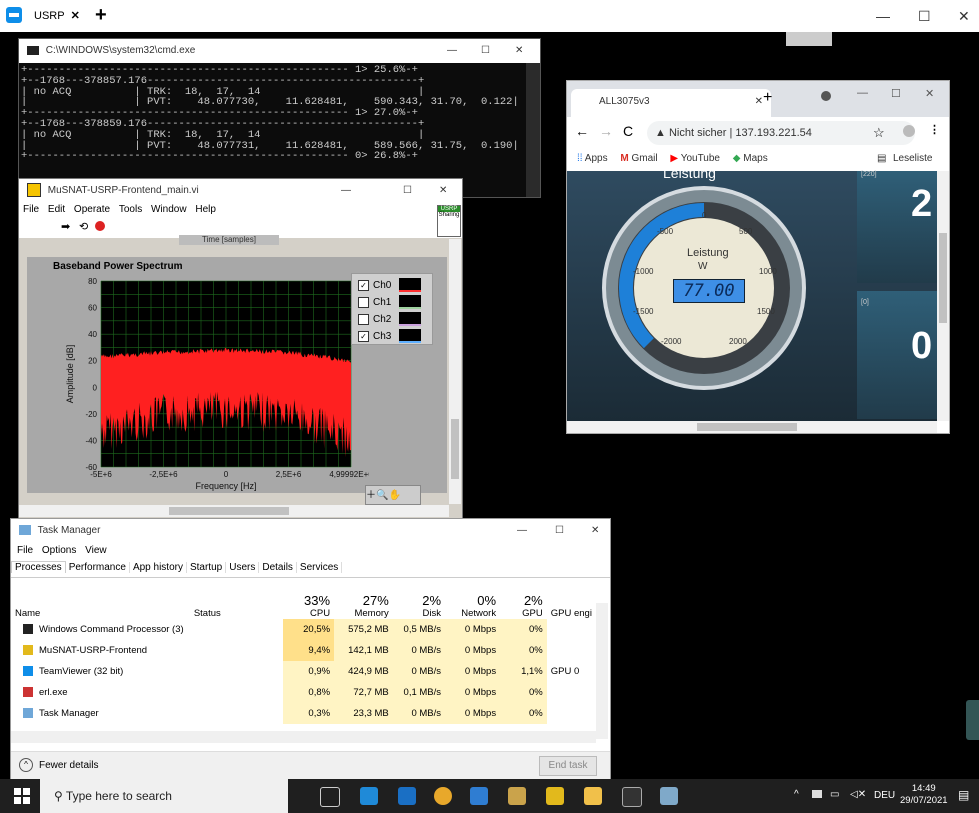 The height and width of the screenshot is (813, 979). Describe the element at coordinates (382, 495) in the screenshot. I see `zoom-tool-icon: 🔍` at that location.